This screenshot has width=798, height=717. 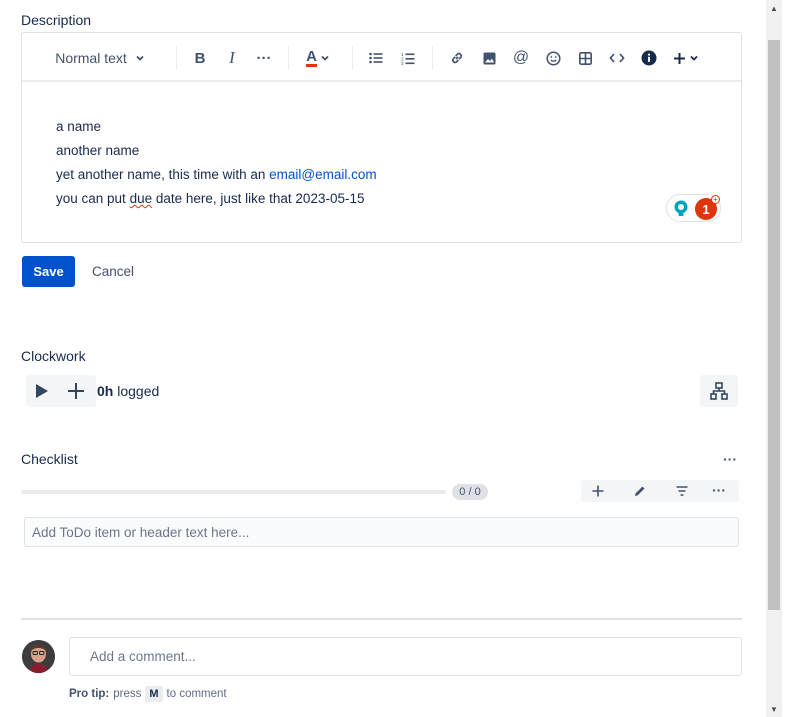 I want to click on text-style-label: Normal text, so click(x=91, y=58).